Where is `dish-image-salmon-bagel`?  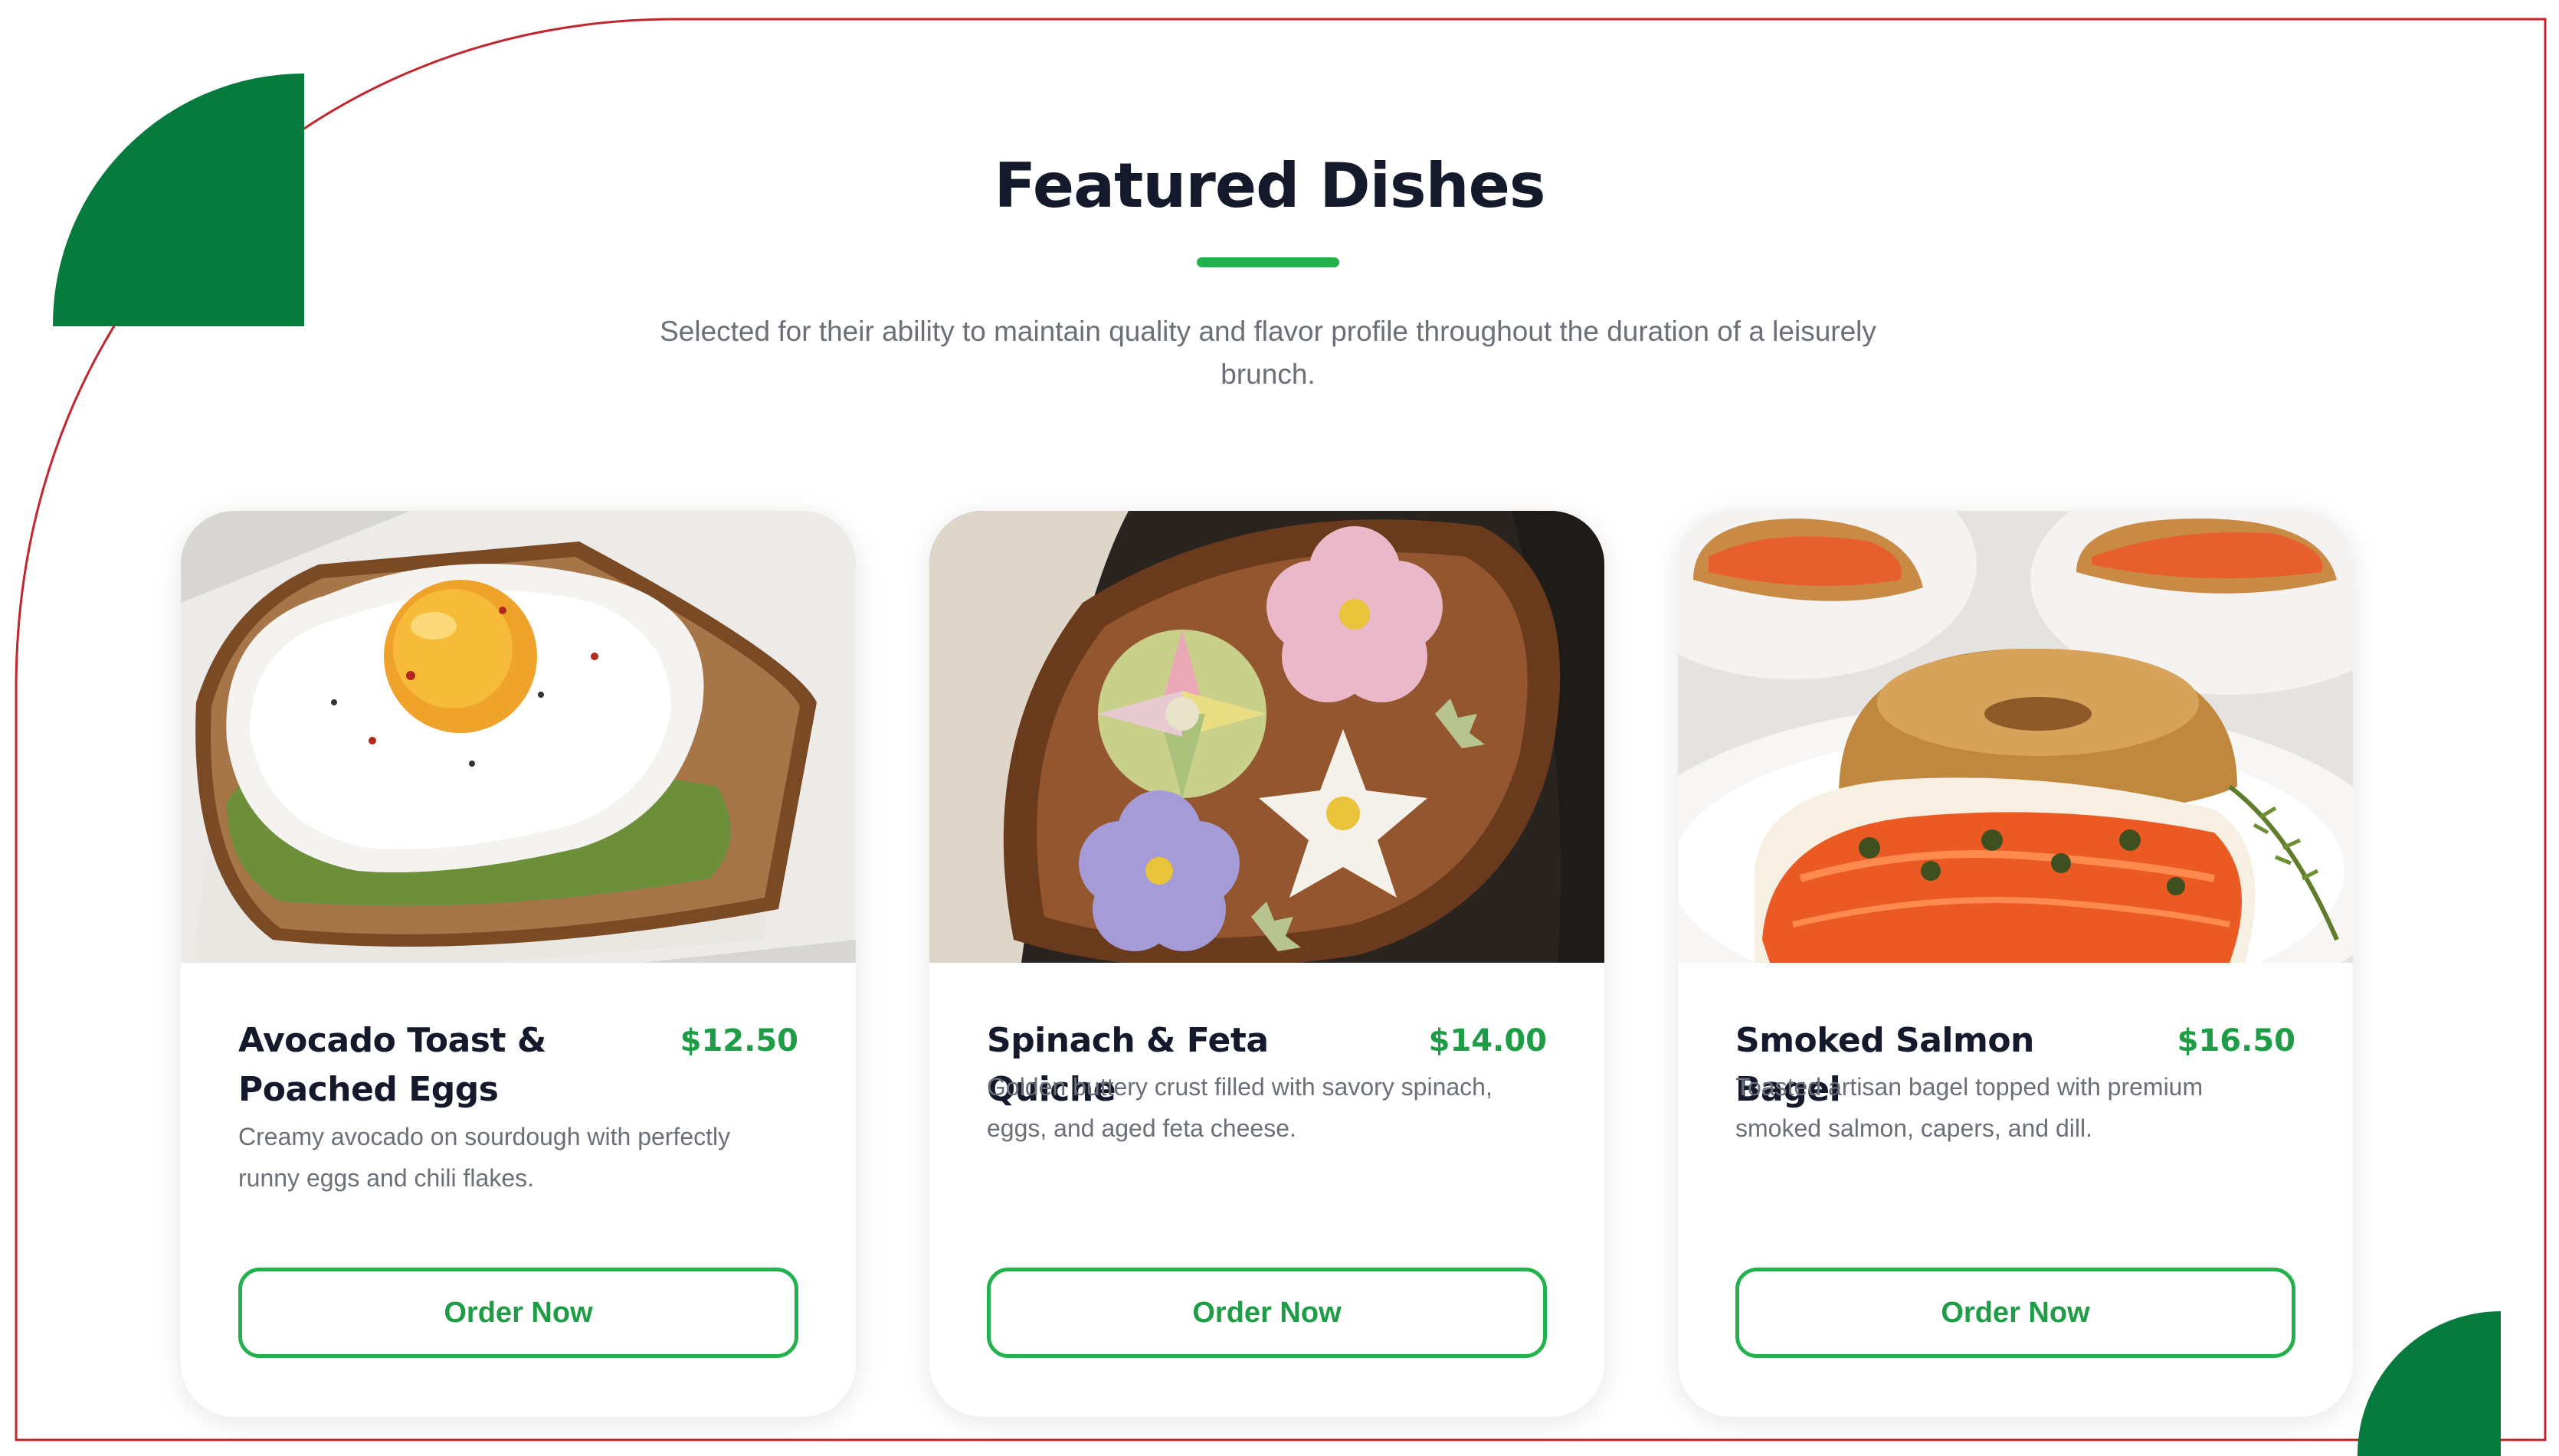
dish-image-salmon-bagel is located at coordinates (2015, 737).